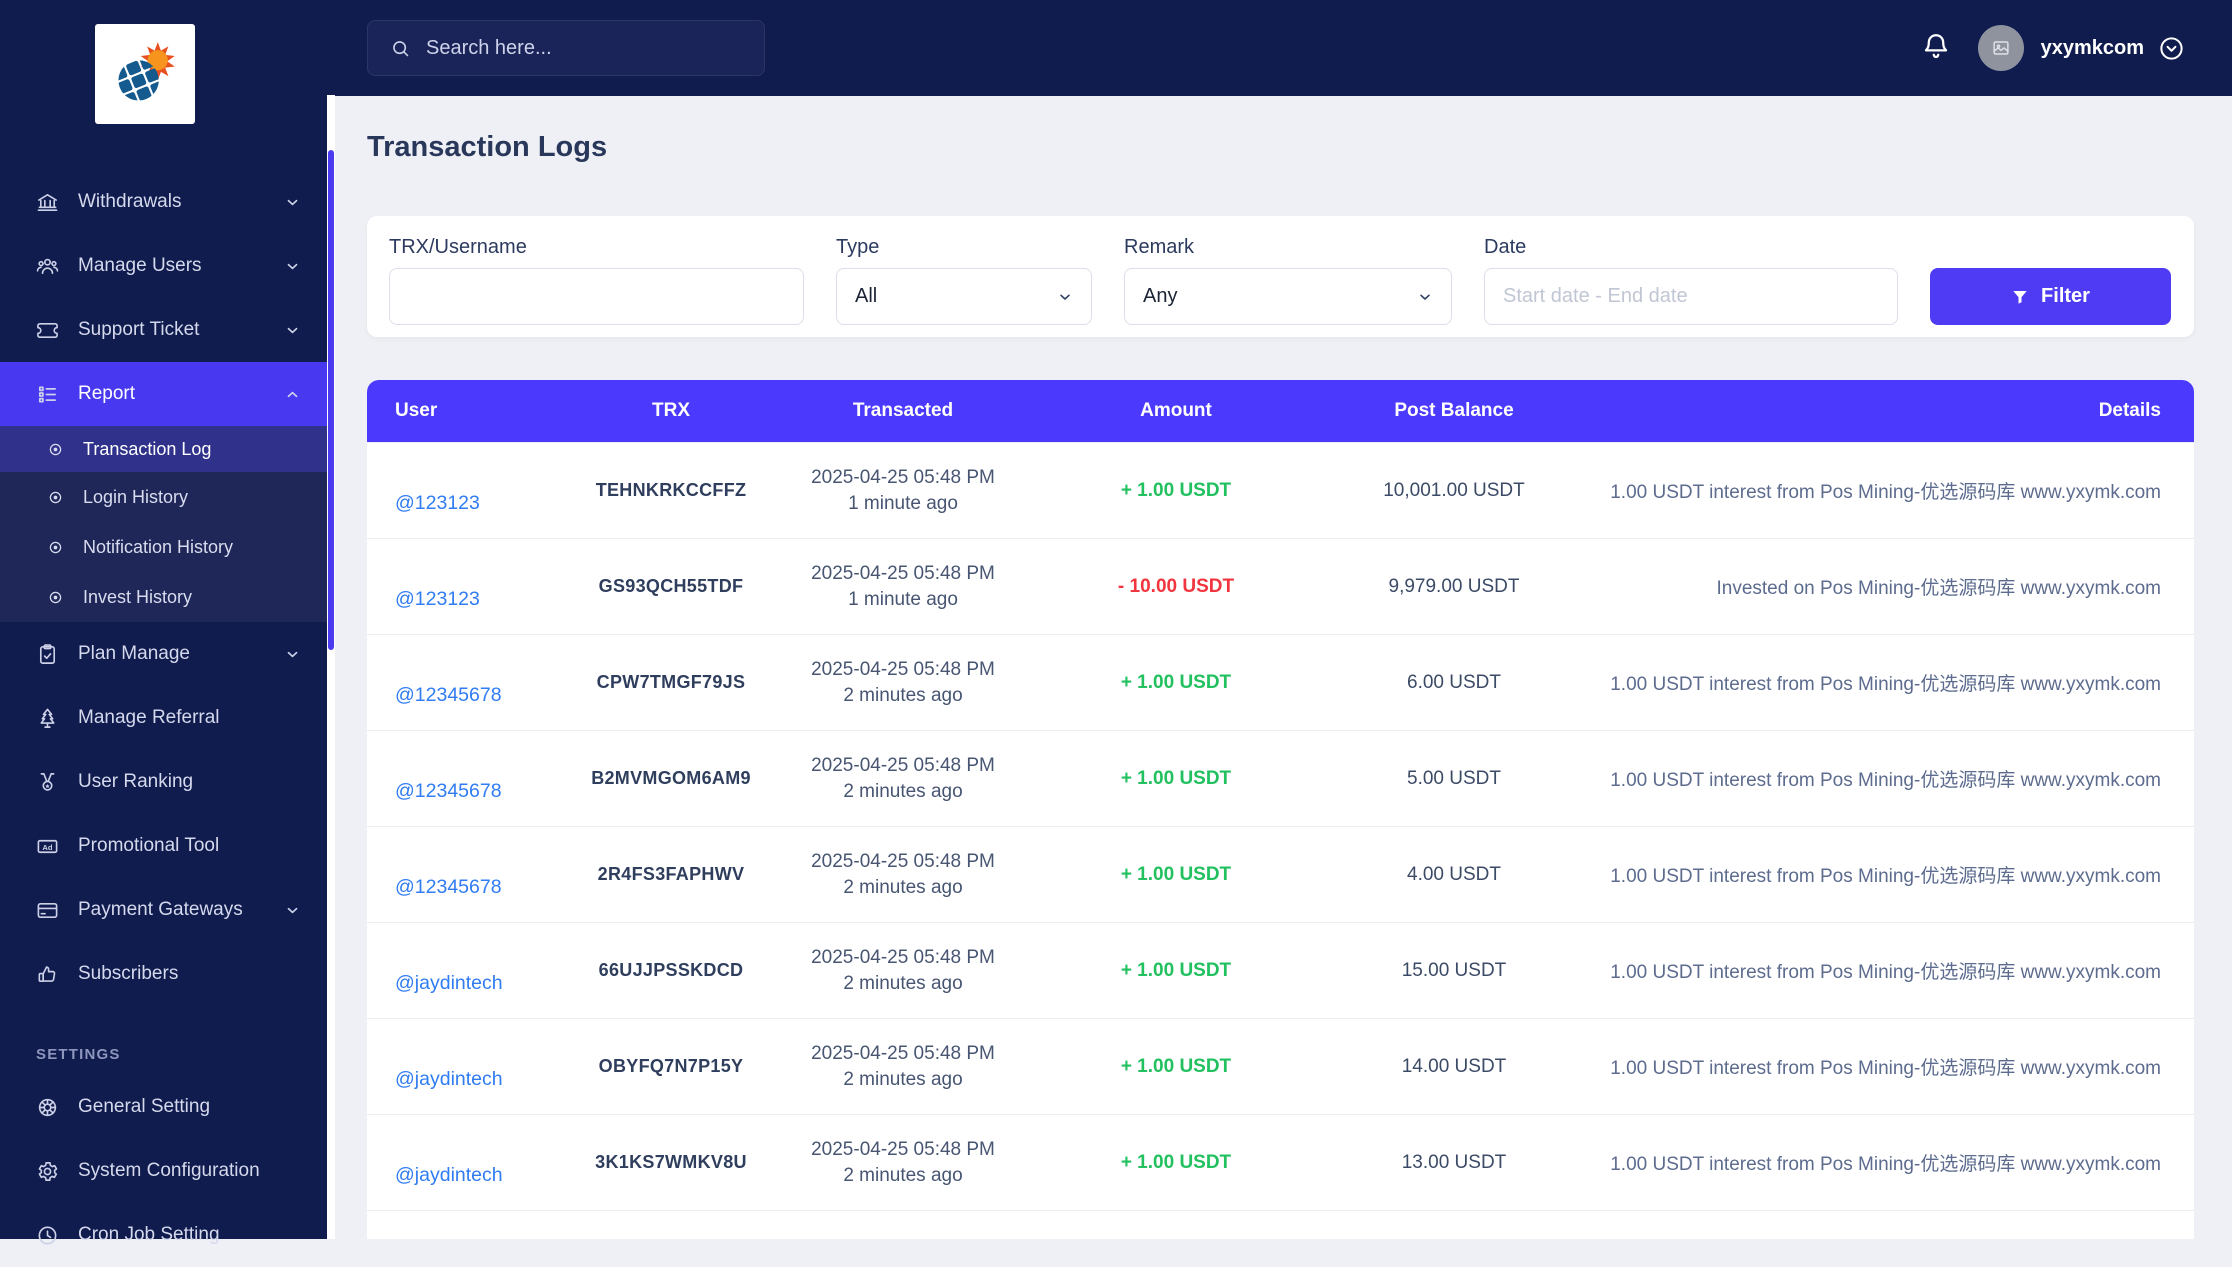 The width and height of the screenshot is (2232, 1267). Describe the element at coordinates (458, 247) in the screenshot. I see `trx-username-label: TRX/Username` at that location.